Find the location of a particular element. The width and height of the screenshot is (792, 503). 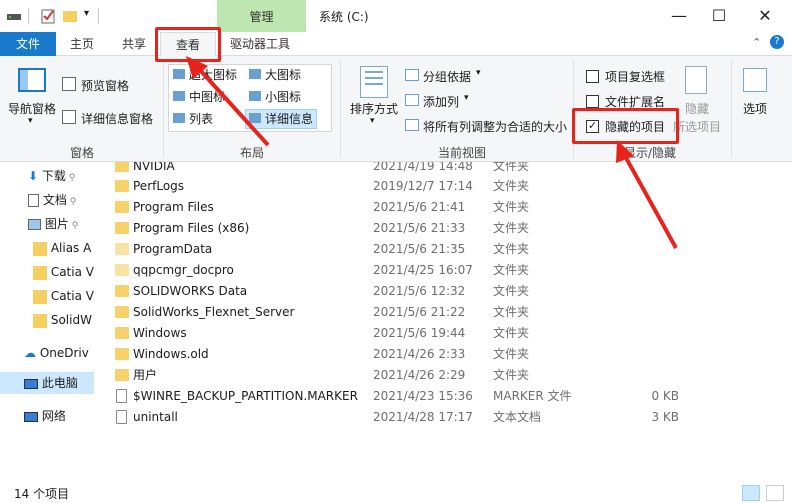

table-row: PerfLogs 2019/12/7 17:14 文件夹 is located at coordinates (443, 186).